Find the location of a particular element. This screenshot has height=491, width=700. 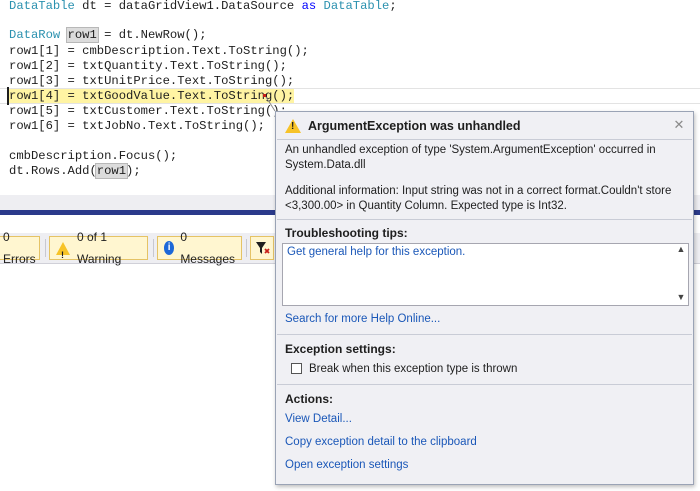

exception-title: ! ArgumentException was unhandled is located at coordinates (403, 126).